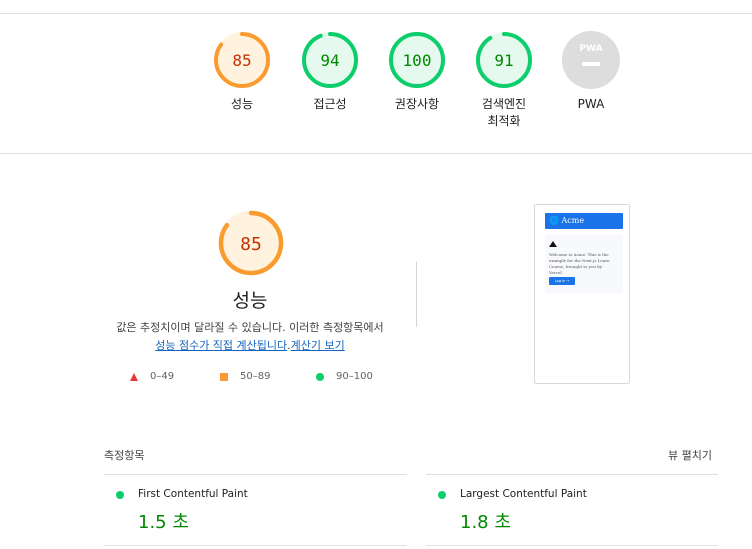  I want to click on gauge-accessibility: 94 접근성, so click(330, 72).